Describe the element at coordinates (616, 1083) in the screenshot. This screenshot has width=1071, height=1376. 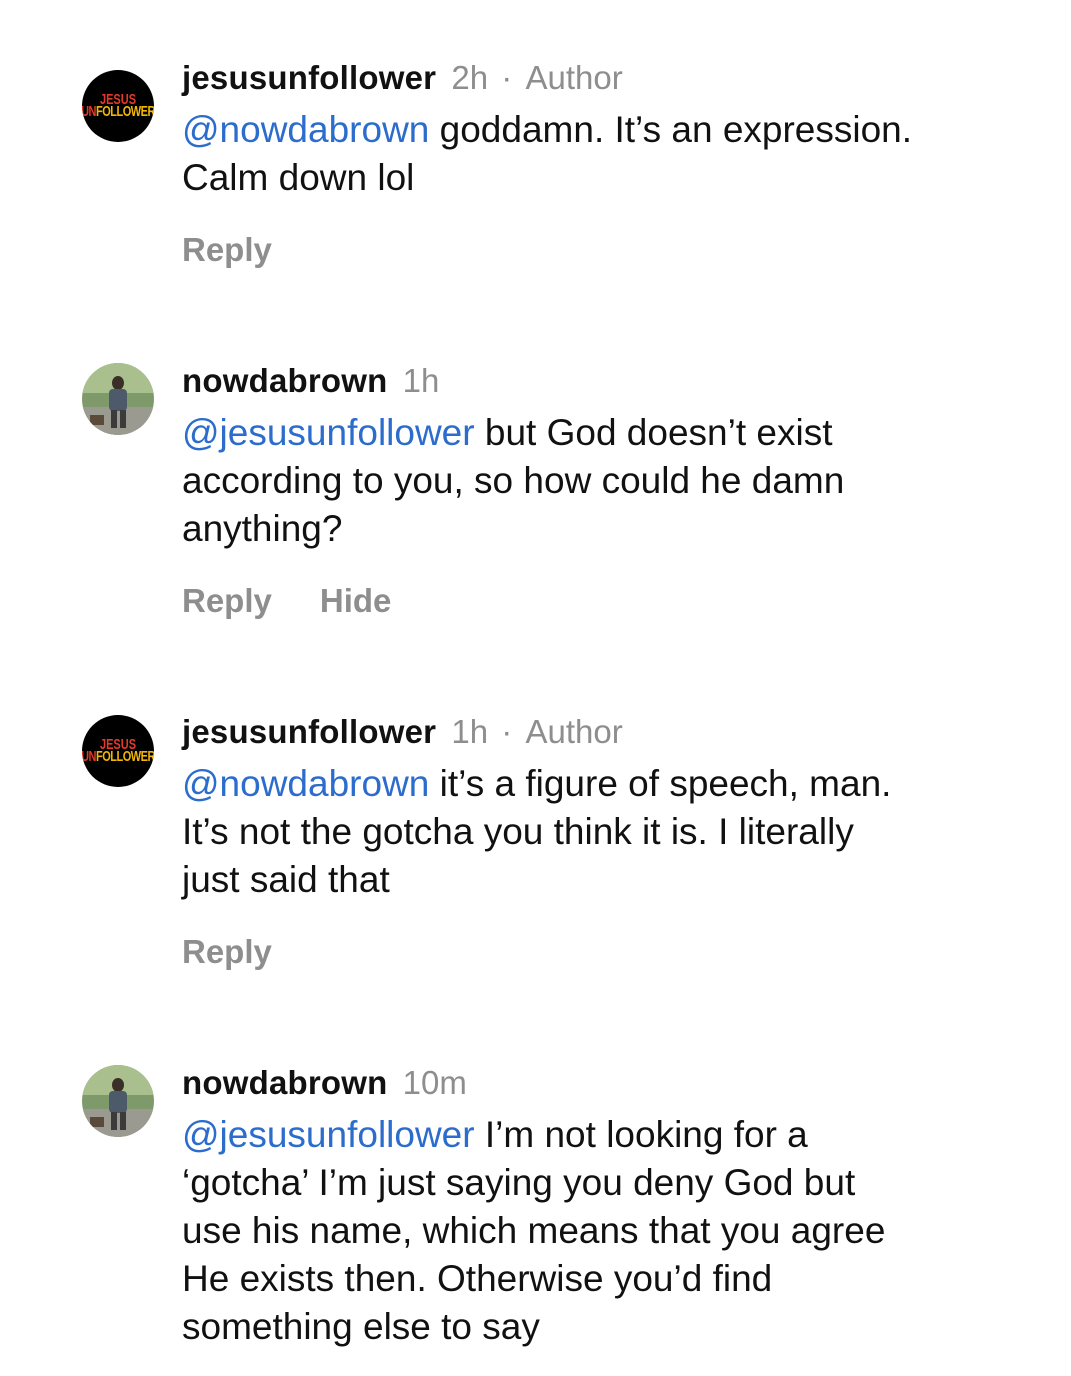
I see `comment-header: nowdabrown 10m` at that location.